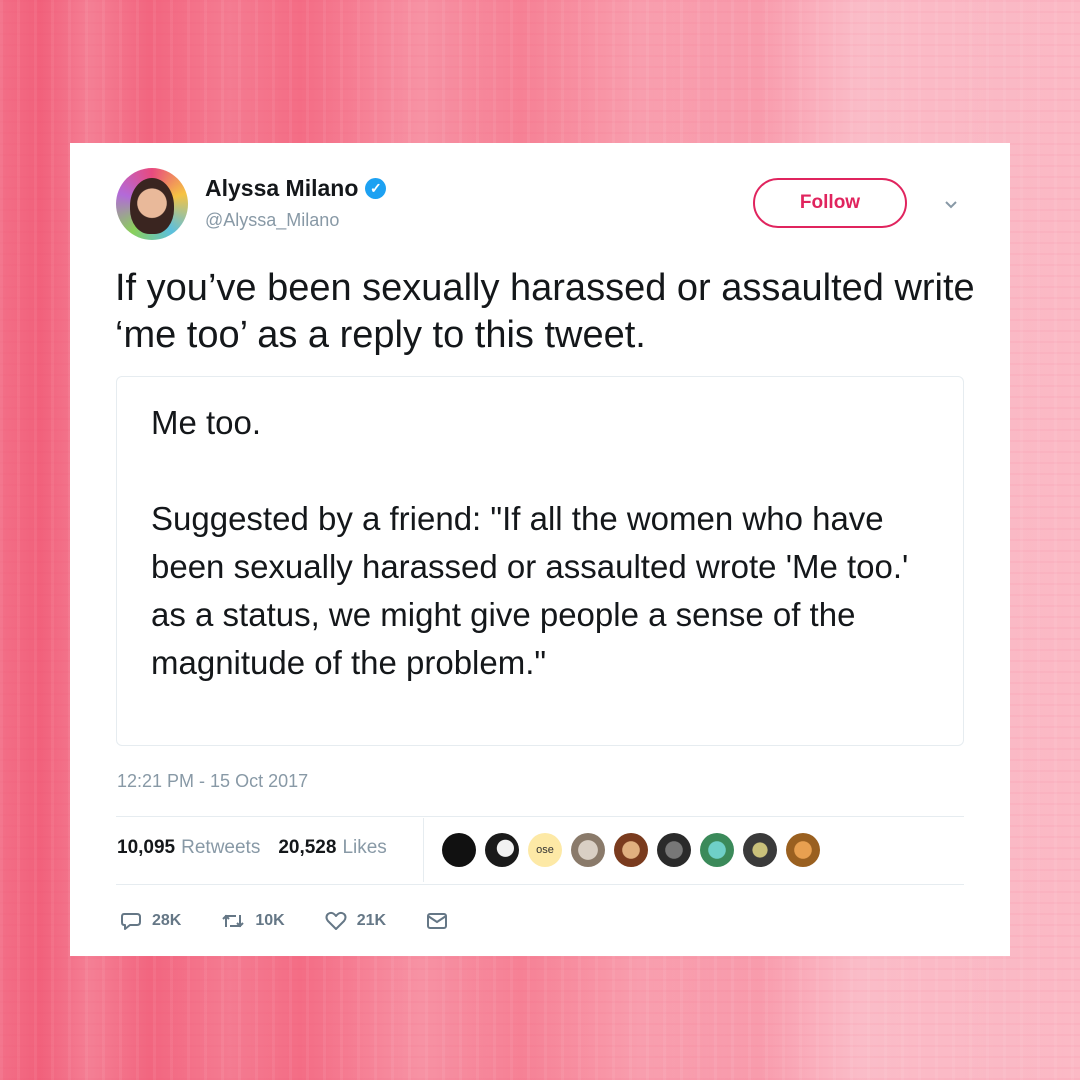  What do you see at coordinates (167, 920) in the screenshot?
I see `reply-count: 28K` at bounding box center [167, 920].